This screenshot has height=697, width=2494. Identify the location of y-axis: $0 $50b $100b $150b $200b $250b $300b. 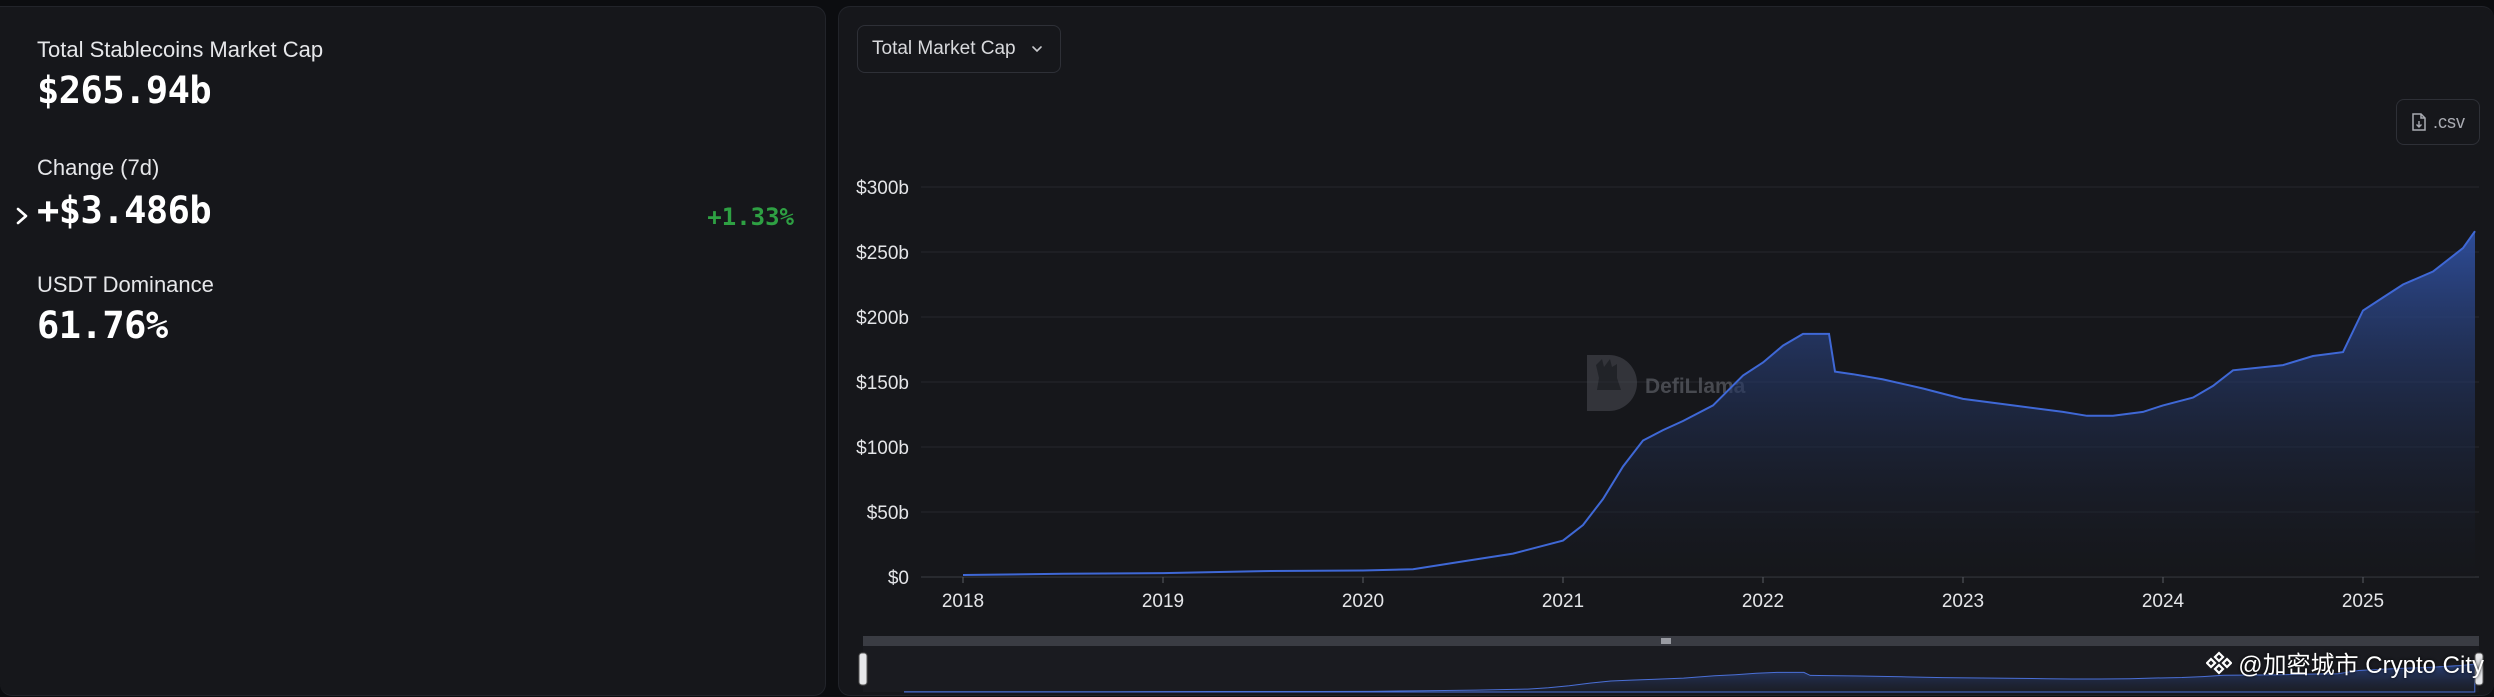
(882, 383).